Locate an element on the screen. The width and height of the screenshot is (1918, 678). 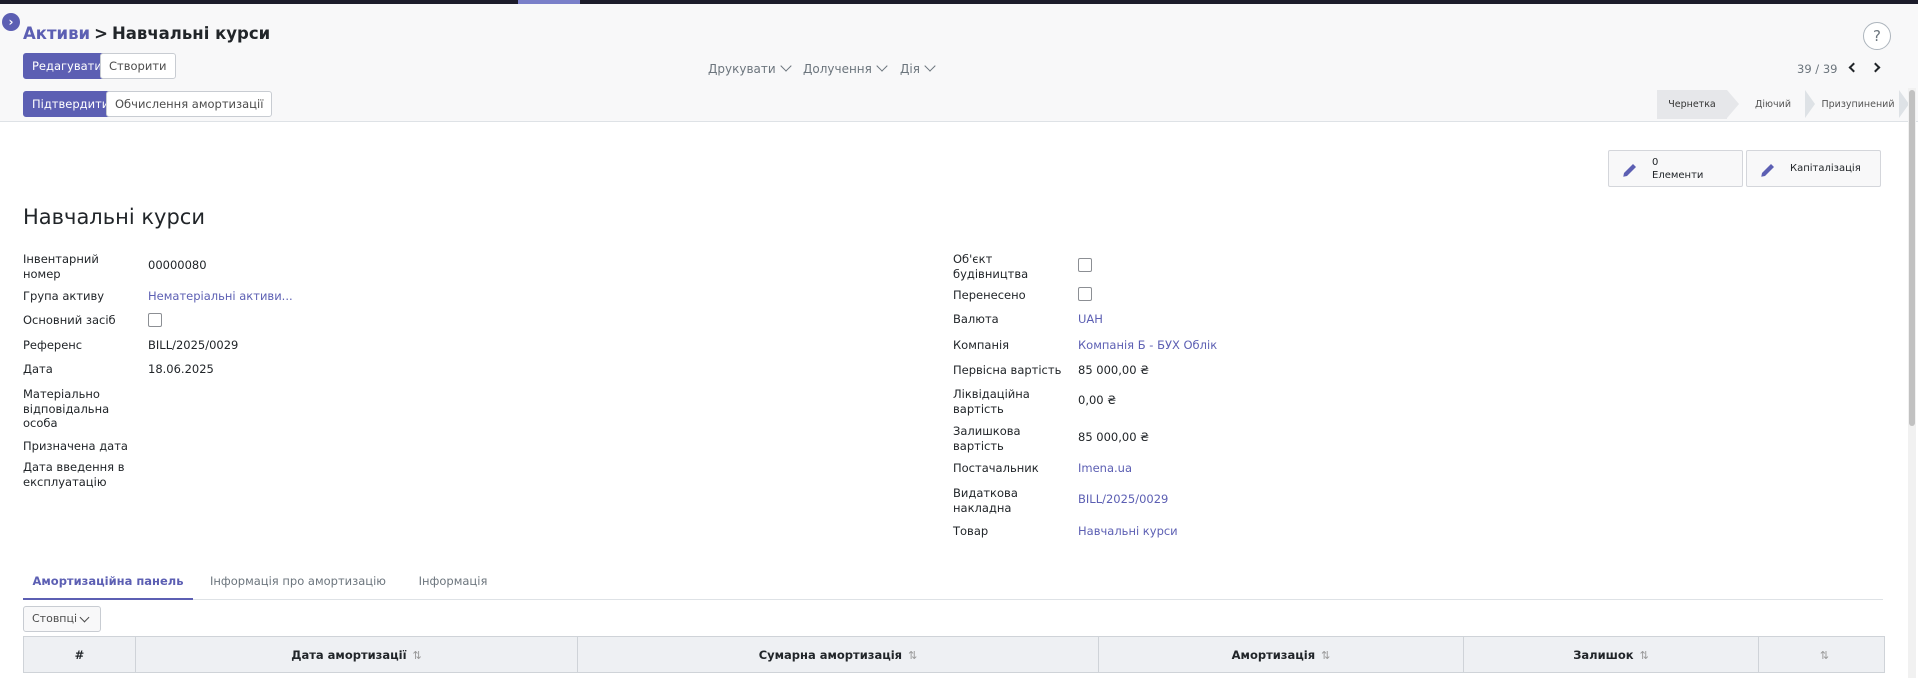
column-header-number: # is located at coordinates (79, 654).